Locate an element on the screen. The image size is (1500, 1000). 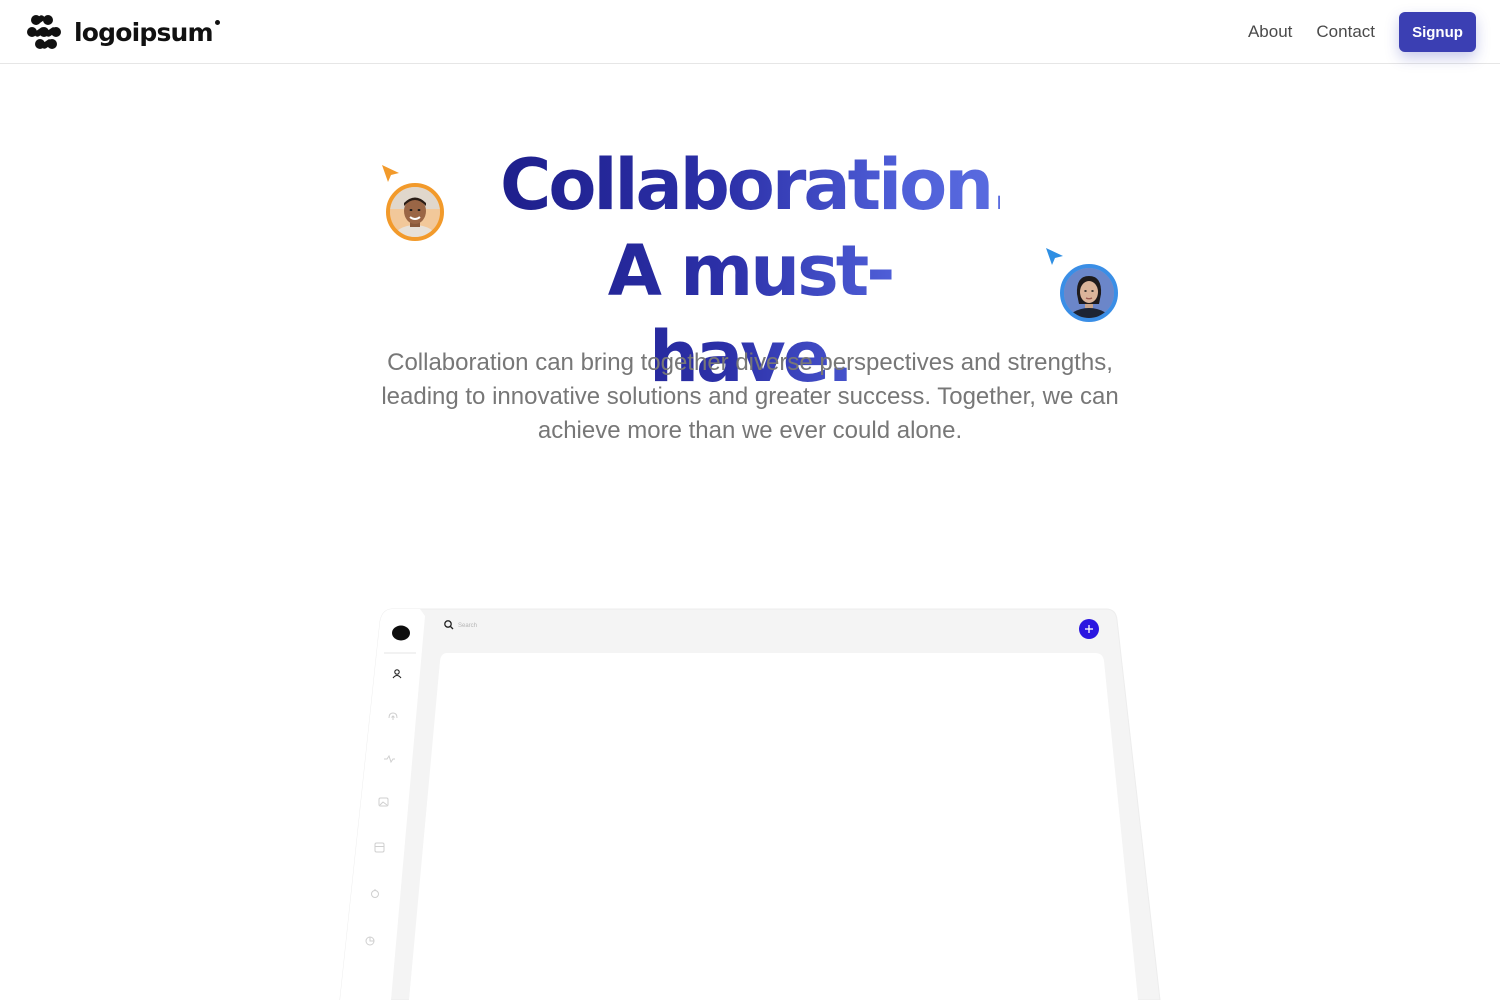
brand-logo: logoipsum is located at coordinates (127, 32).